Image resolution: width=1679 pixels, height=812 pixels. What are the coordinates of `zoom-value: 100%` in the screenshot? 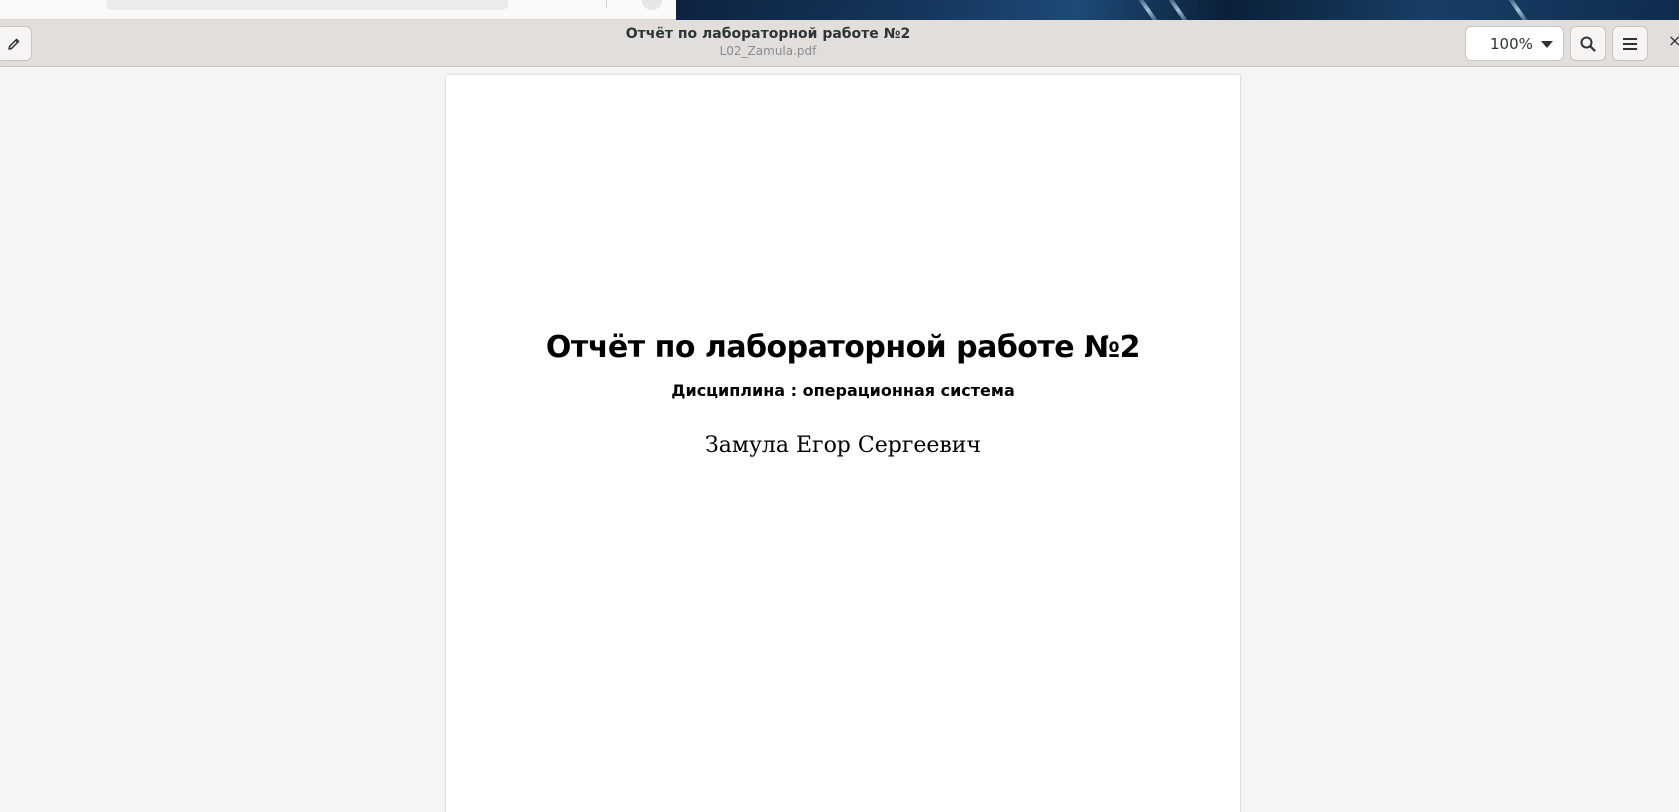 It's located at (1511, 43).